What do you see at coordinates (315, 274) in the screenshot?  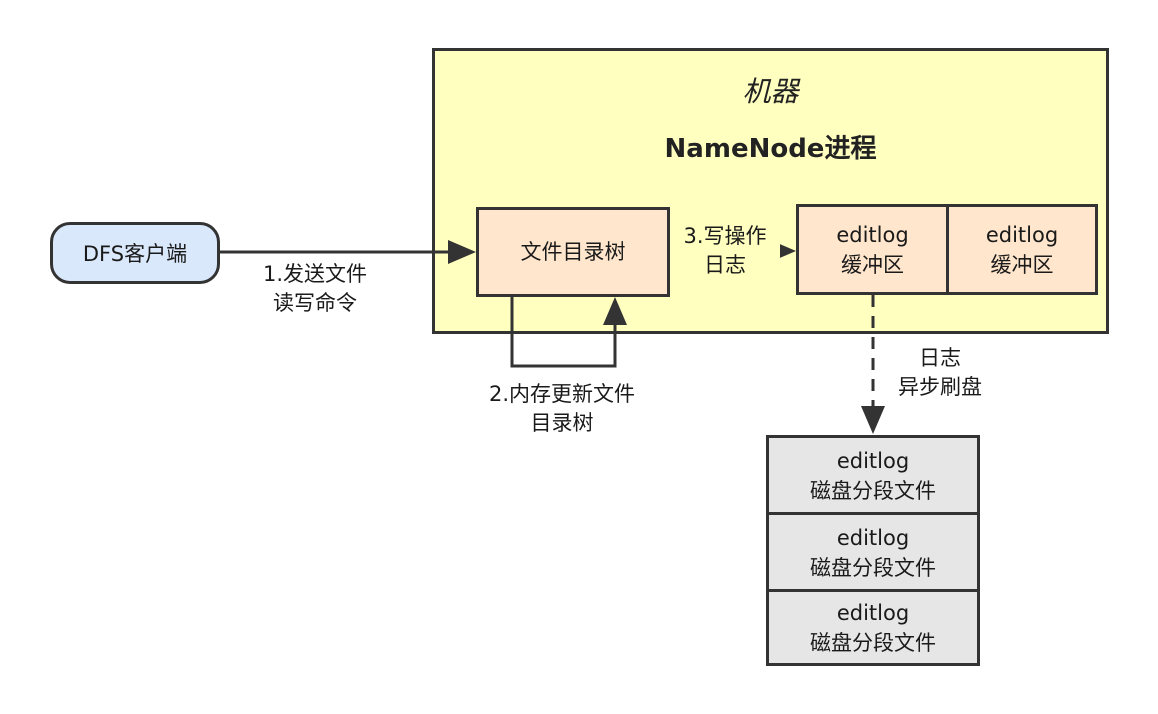 I see `send-command-label-line1: 1.发送文件` at bounding box center [315, 274].